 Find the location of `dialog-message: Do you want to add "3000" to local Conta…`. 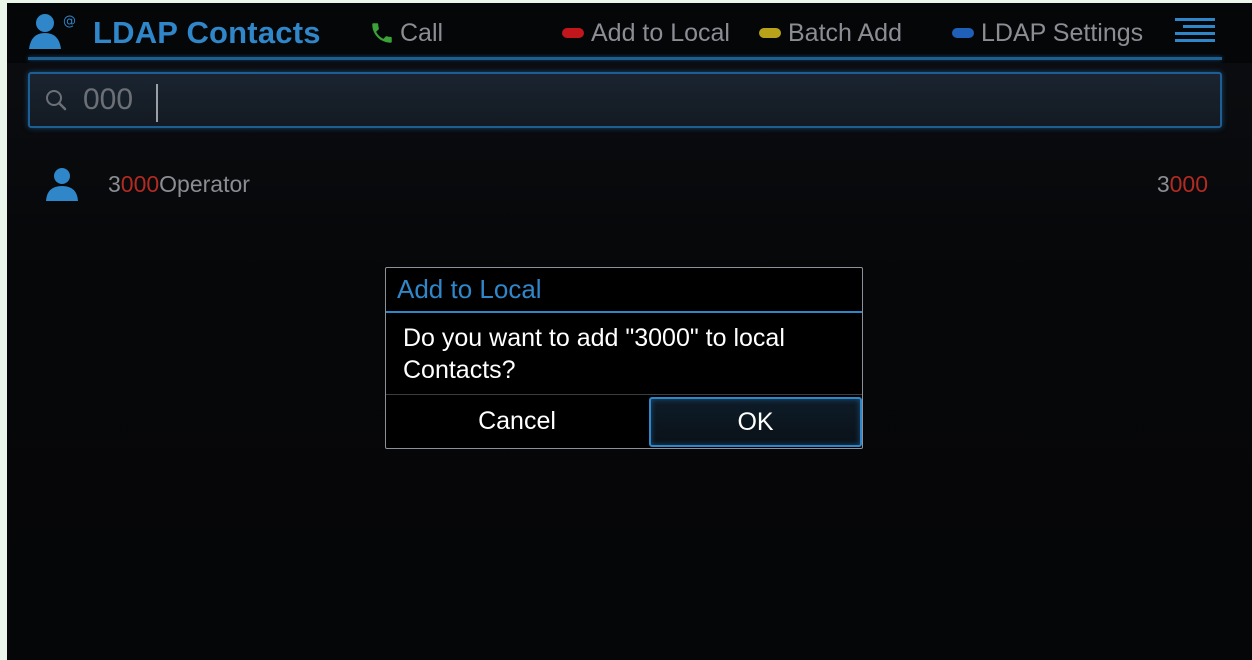

dialog-message: Do you want to add "3000" to local Conta… is located at coordinates (594, 354).